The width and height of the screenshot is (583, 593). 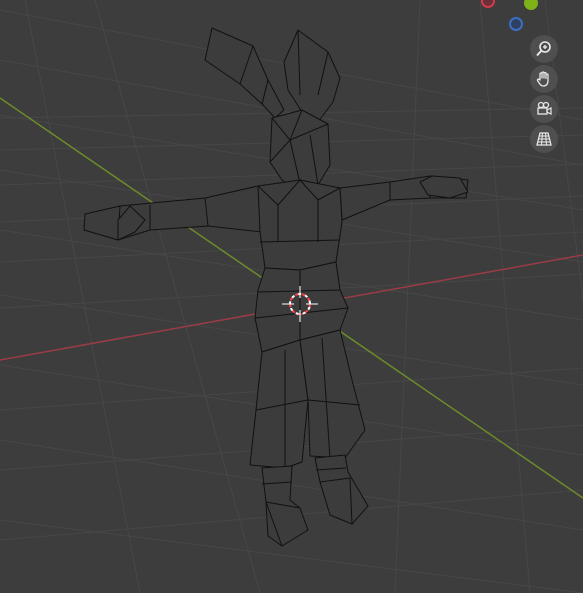 What do you see at coordinates (516, 24) in the screenshot?
I see `z-axis-gizmo-dot` at bounding box center [516, 24].